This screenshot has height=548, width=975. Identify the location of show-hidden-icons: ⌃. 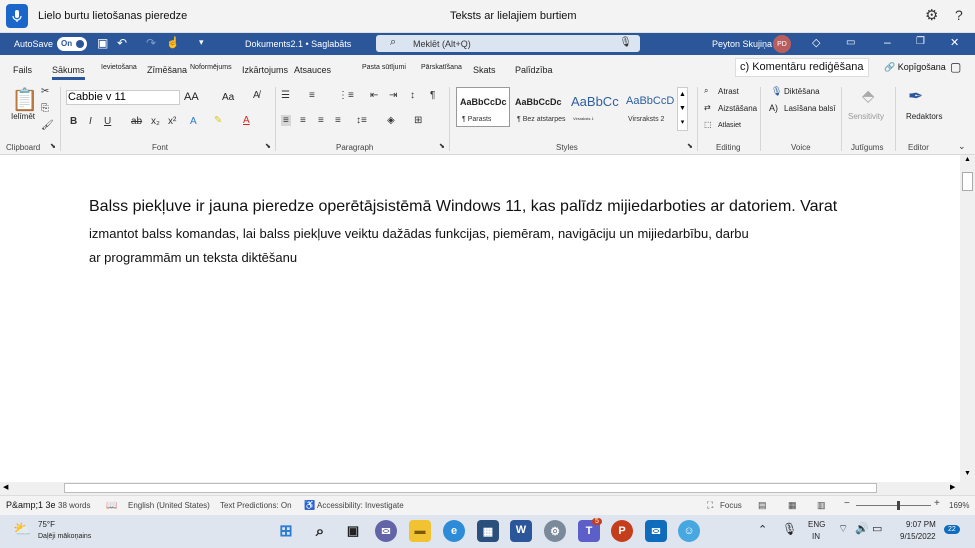
(762, 529).